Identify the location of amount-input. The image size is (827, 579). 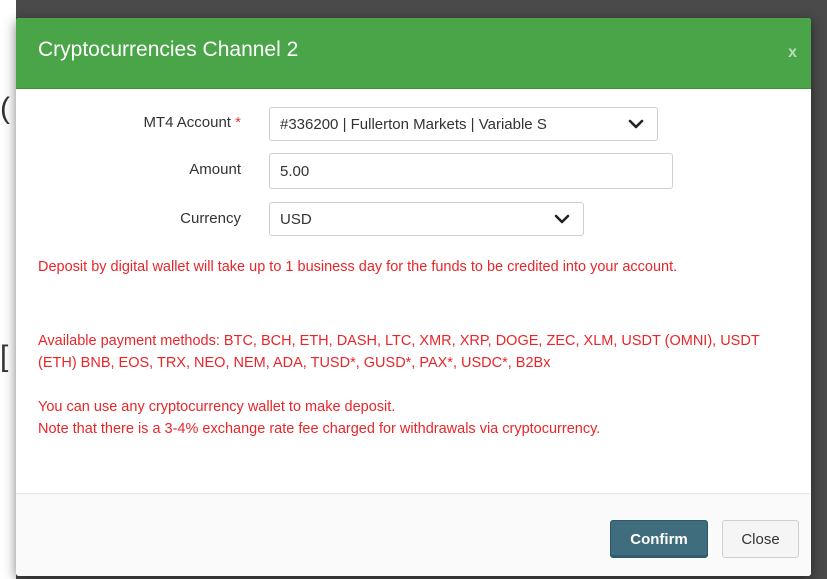
(471, 171).